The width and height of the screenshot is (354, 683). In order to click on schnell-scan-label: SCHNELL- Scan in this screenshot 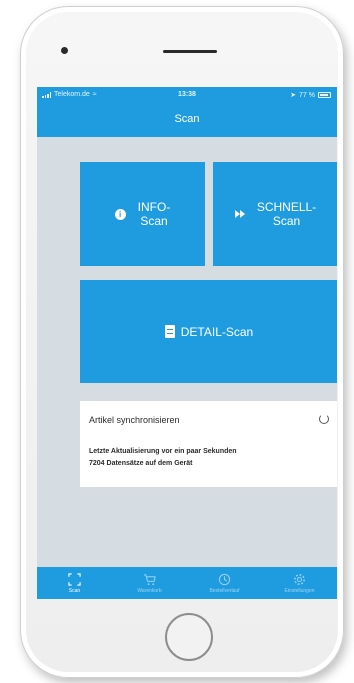, I will do `click(286, 214)`.